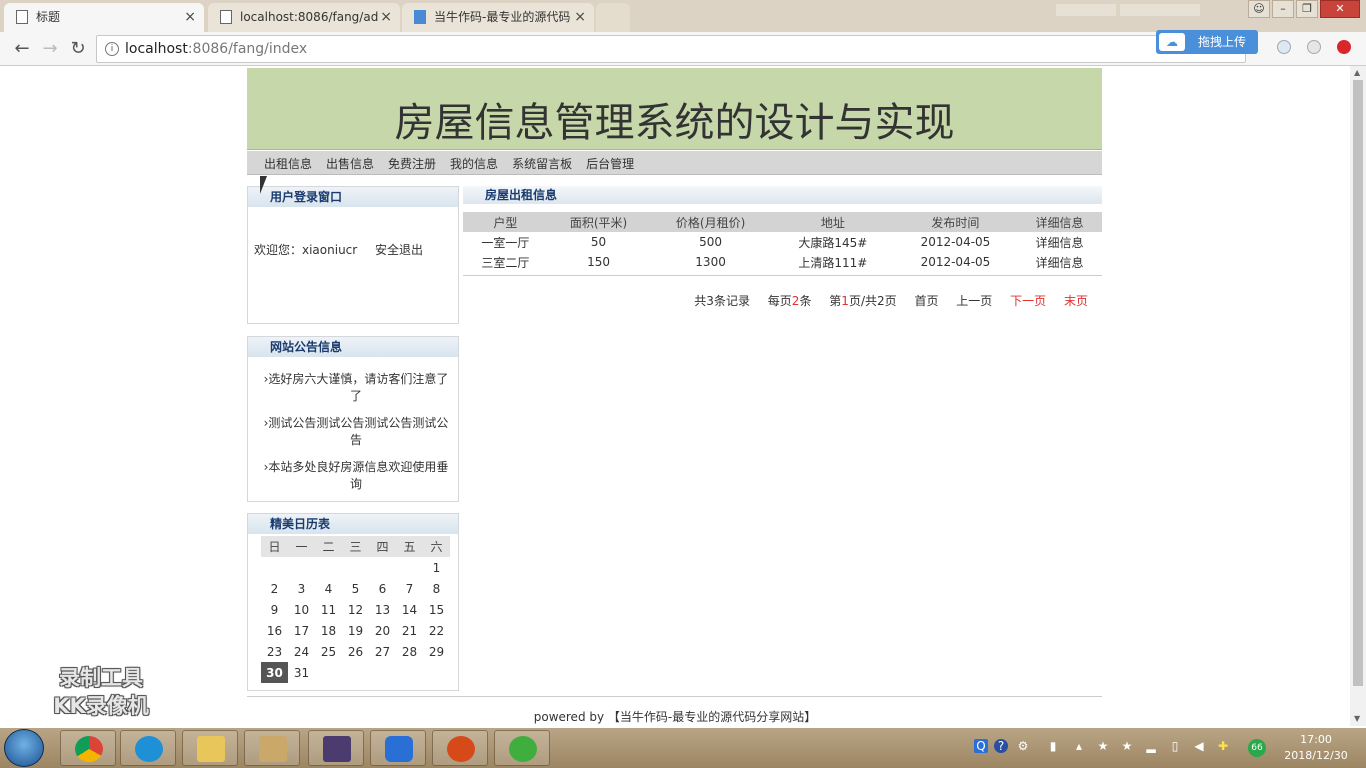  What do you see at coordinates (610, 162) in the screenshot?
I see `menu-item-admin: 后台管理` at bounding box center [610, 162].